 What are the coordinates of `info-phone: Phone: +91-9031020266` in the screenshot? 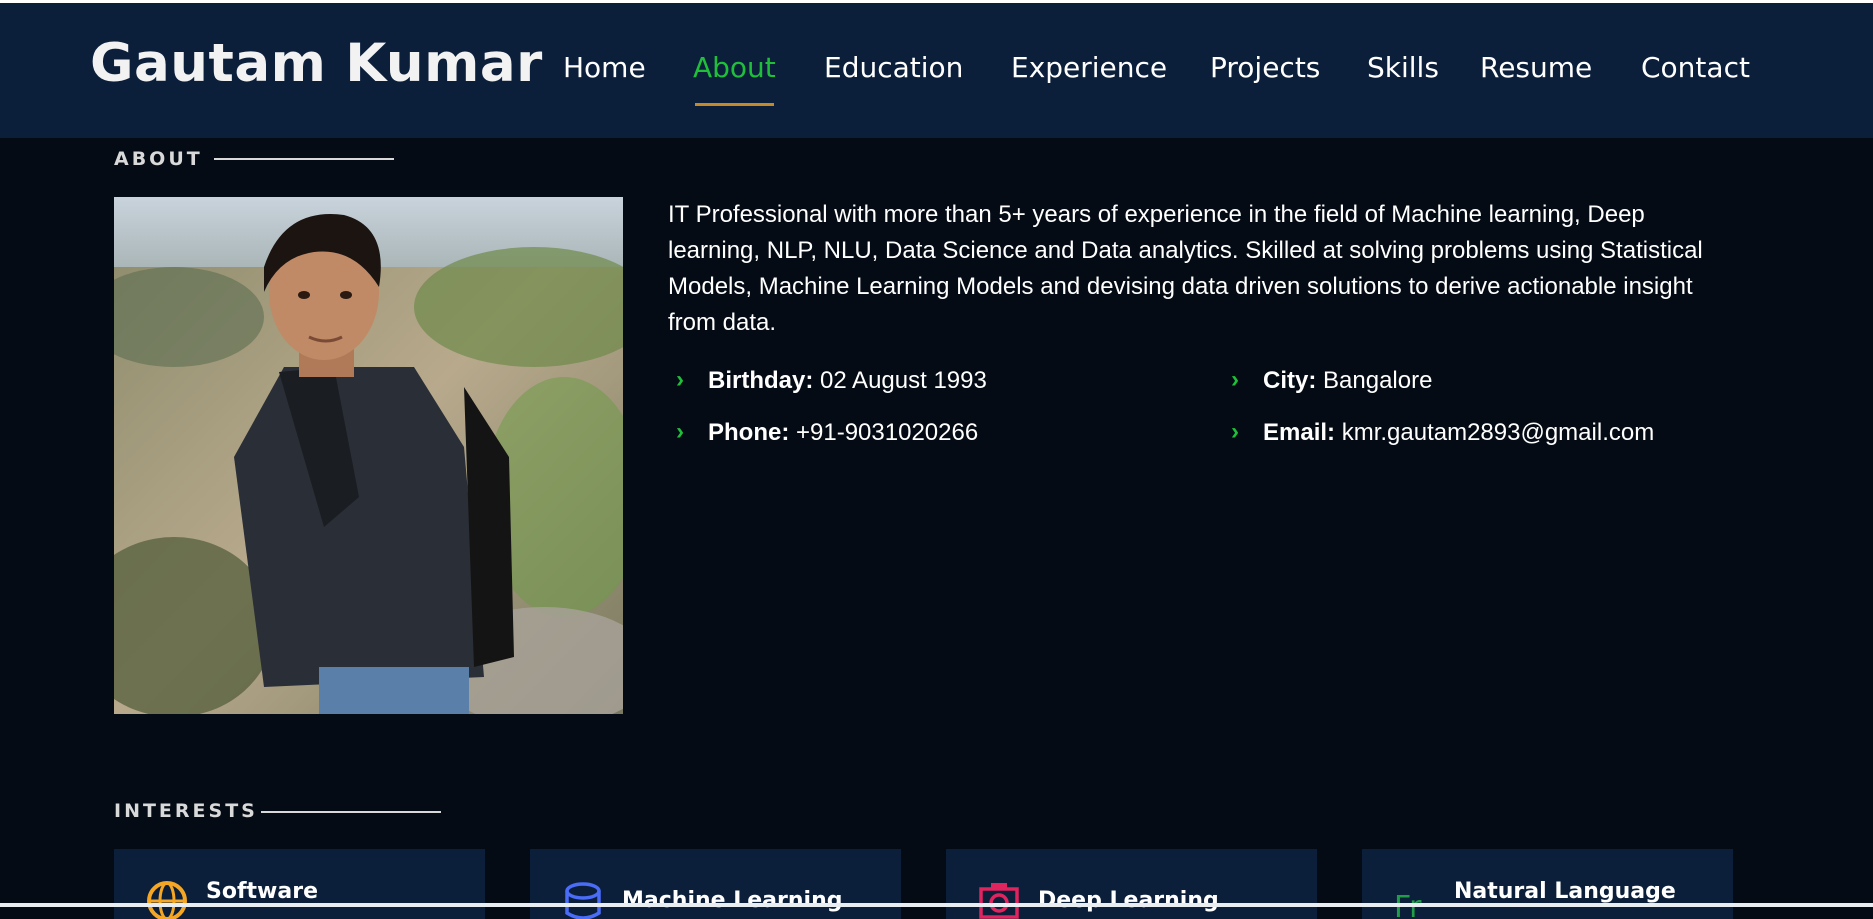 It's located at (843, 433).